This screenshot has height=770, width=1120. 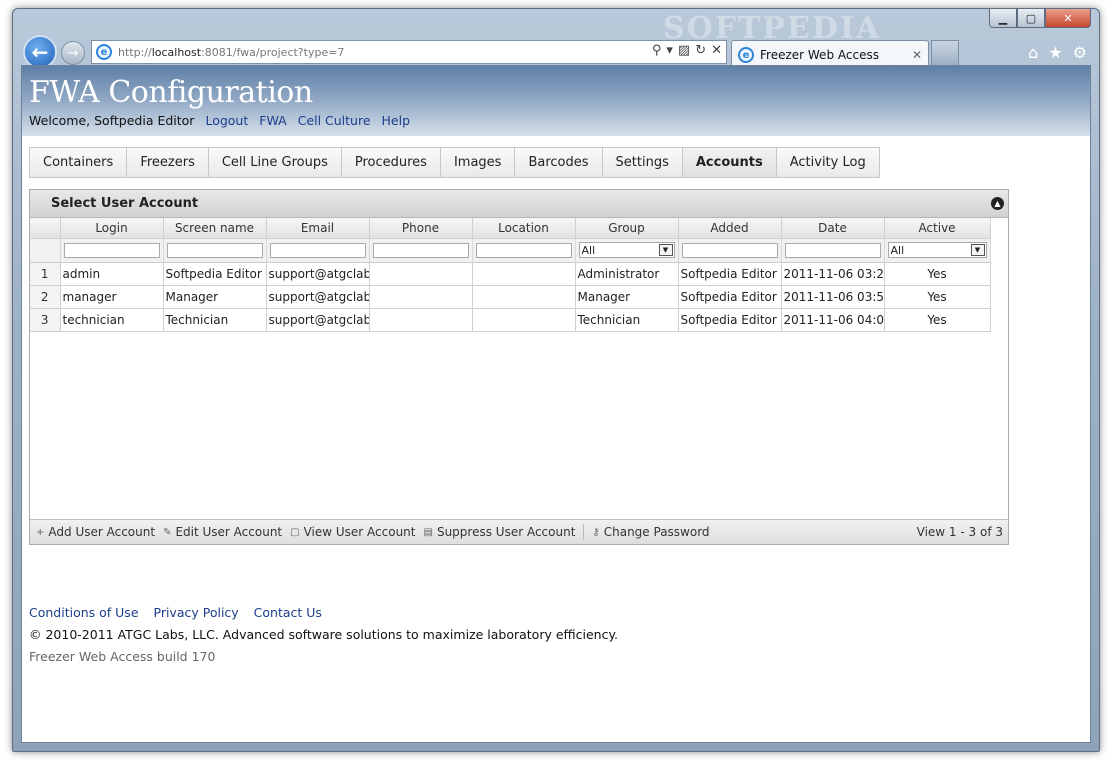 I want to click on tab-favicon-icon: e, so click(x=746, y=55).